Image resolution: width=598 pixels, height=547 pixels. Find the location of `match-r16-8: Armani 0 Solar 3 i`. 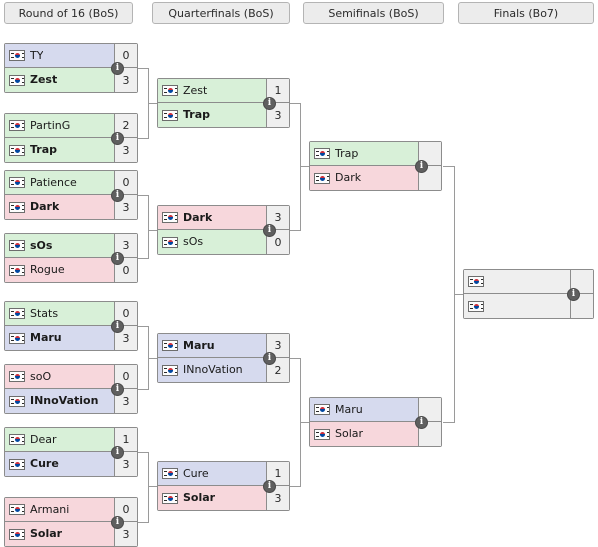

match-r16-8: Armani 0 Solar 3 i is located at coordinates (71, 522).